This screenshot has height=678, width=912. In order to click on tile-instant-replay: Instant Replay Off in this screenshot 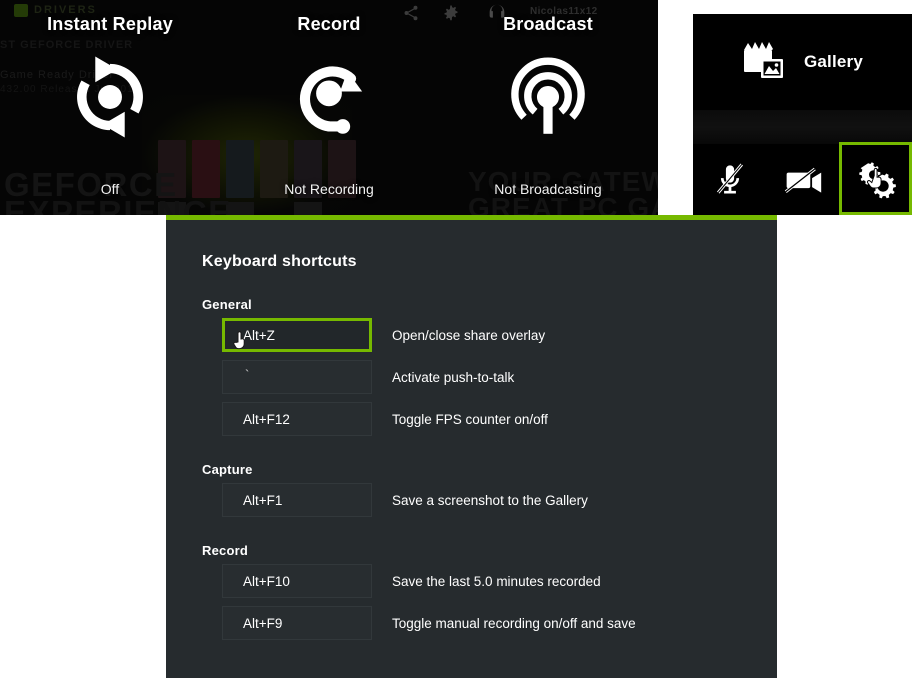, I will do `click(110, 107)`.